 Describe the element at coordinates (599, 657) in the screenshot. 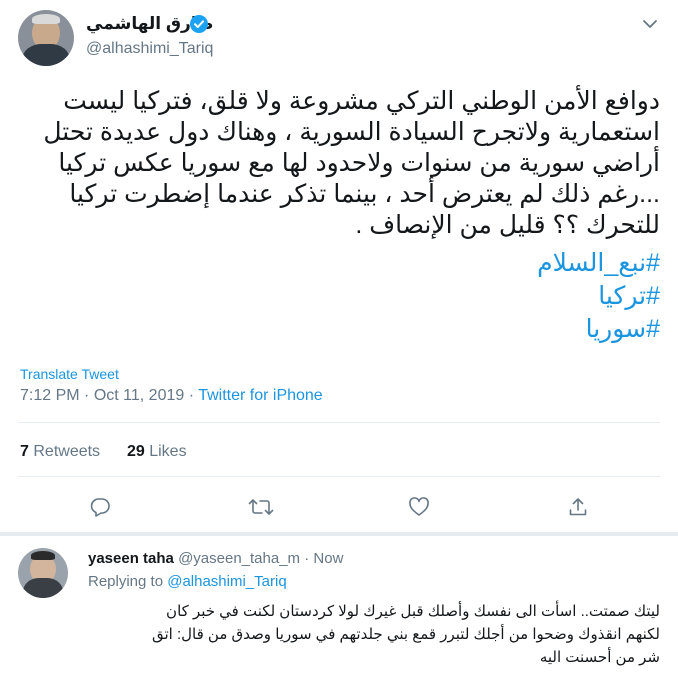

I see `reply-text-line: شر من أحسنت اليه` at that location.